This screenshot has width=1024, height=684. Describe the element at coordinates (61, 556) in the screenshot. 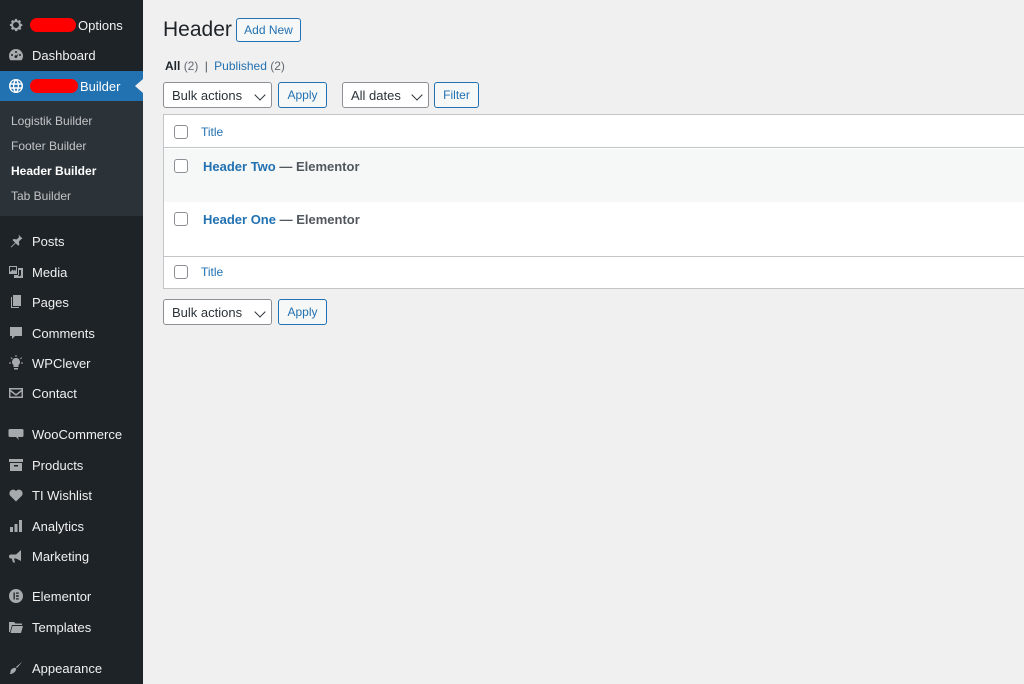

I see `menu-label: Marketing` at that location.